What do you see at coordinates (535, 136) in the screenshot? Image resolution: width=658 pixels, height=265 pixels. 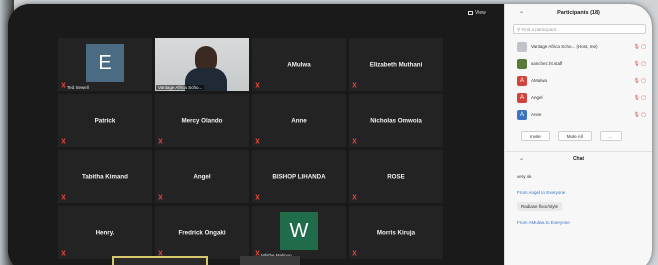 I see `invite-button: Invite` at bounding box center [535, 136].